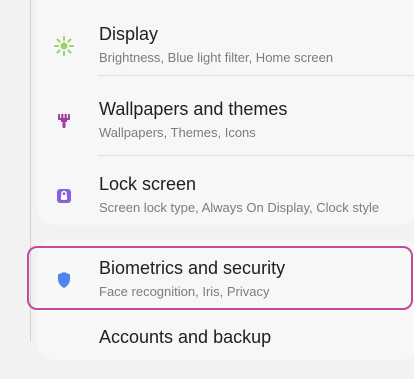 This screenshot has width=414, height=379. What do you see at coordinates (225, 349) in the screenshot?
I see `setting-accounts-and-backup: Accounts and backup` at bounding box center [225, 349].